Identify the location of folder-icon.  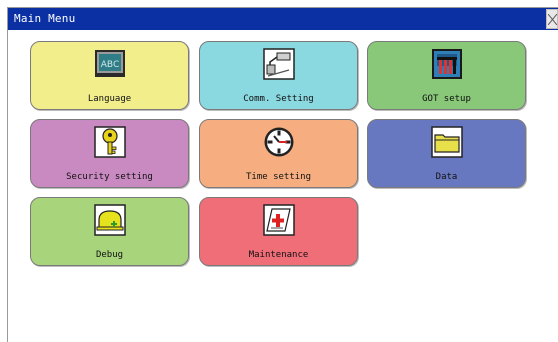
(447, 142).